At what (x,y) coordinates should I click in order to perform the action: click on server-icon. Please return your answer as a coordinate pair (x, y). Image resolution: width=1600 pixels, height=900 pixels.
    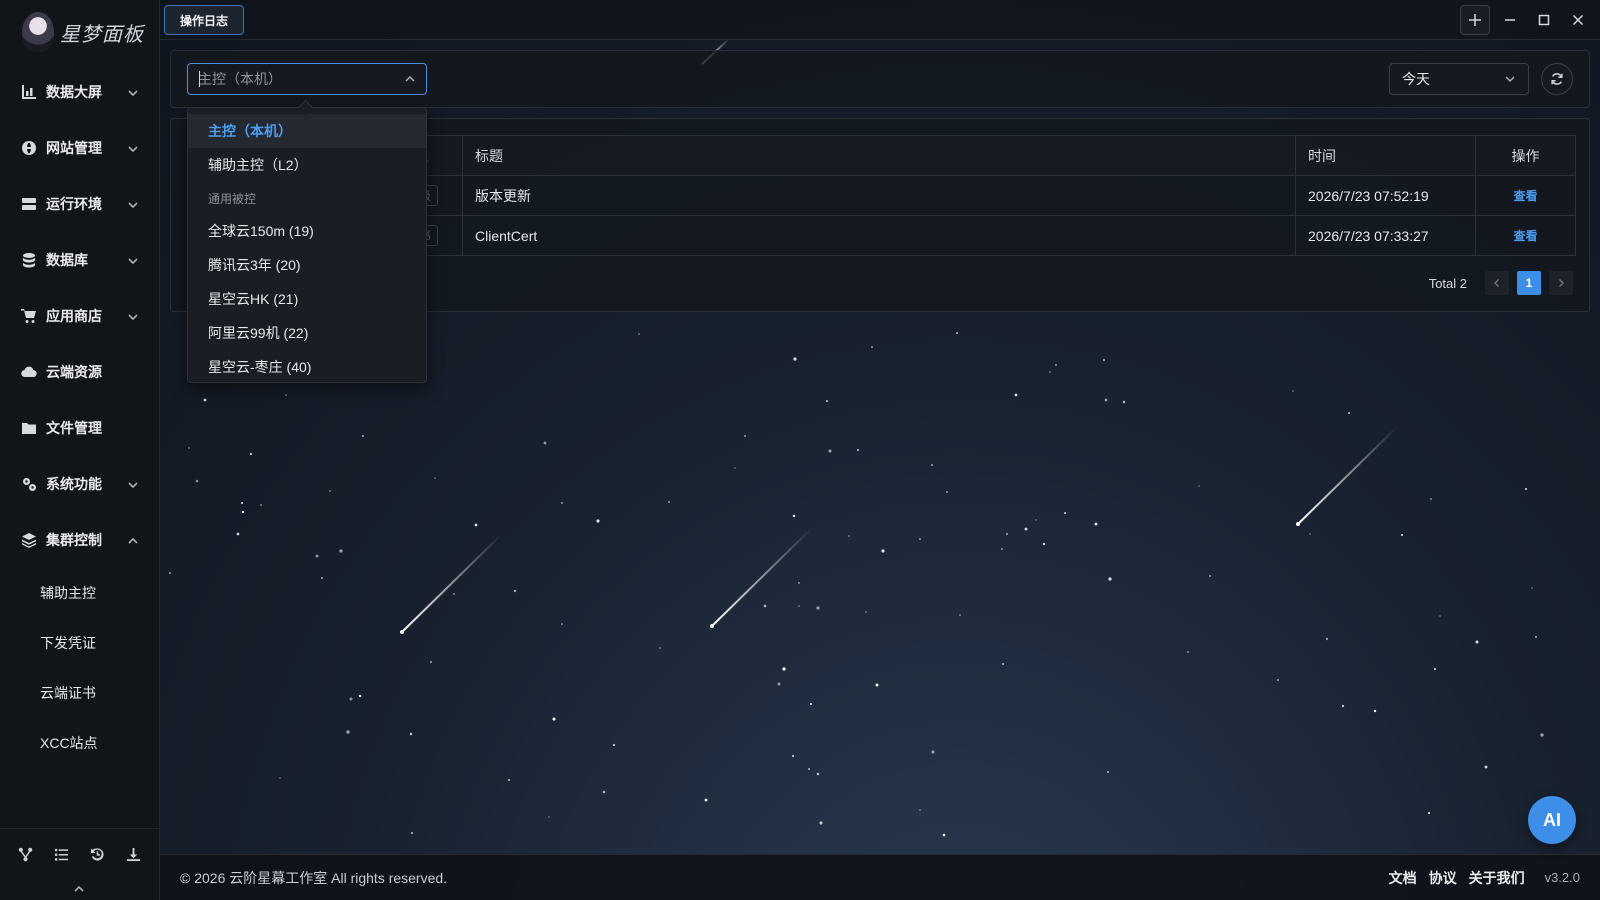
    Looking at the image, I should click on (29, 204).